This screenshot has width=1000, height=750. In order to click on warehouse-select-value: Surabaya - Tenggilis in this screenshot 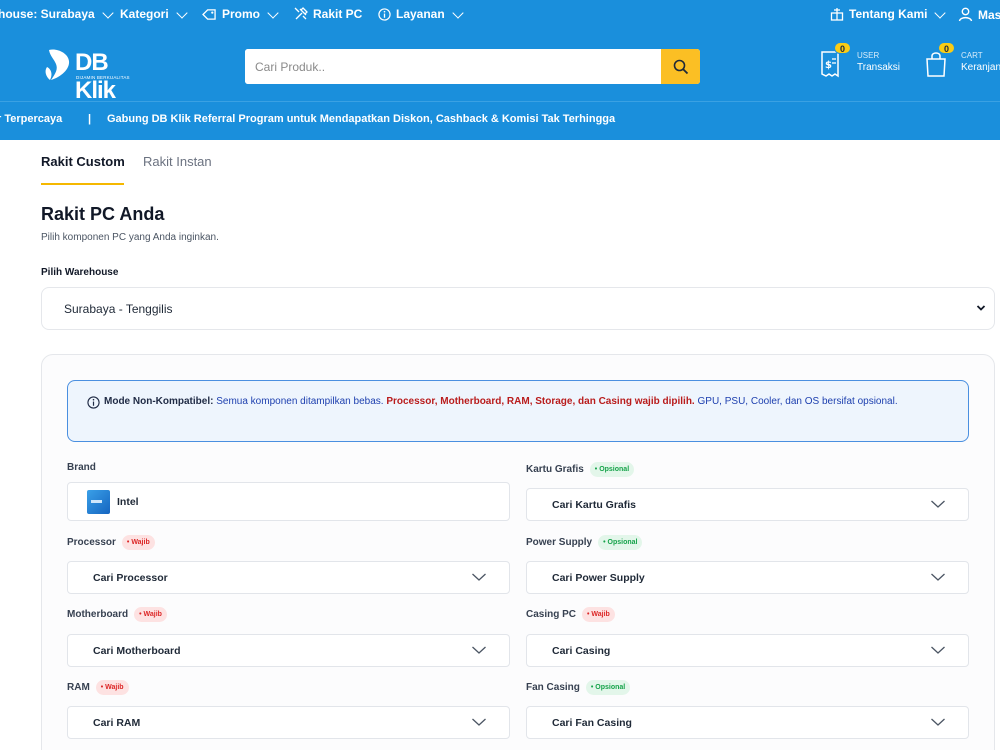, I will do `click(118, 309)`.